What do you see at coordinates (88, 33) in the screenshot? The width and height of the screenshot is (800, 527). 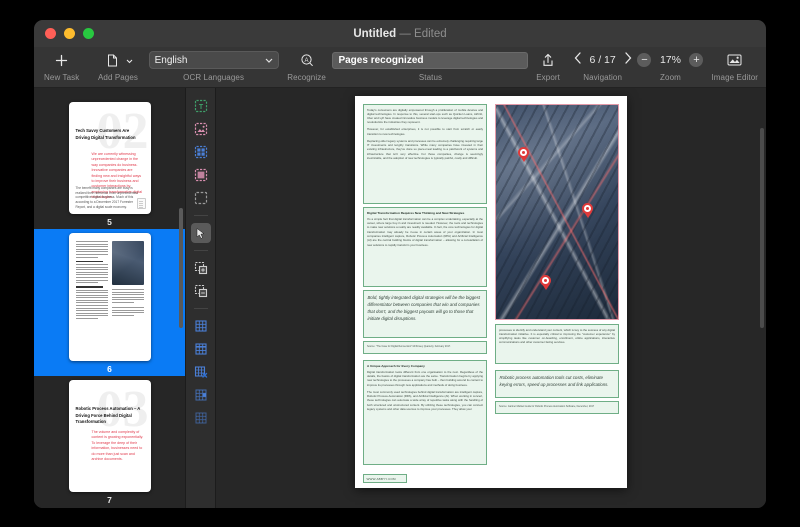 I see `maximize-button` at bounding box center [88, 33].